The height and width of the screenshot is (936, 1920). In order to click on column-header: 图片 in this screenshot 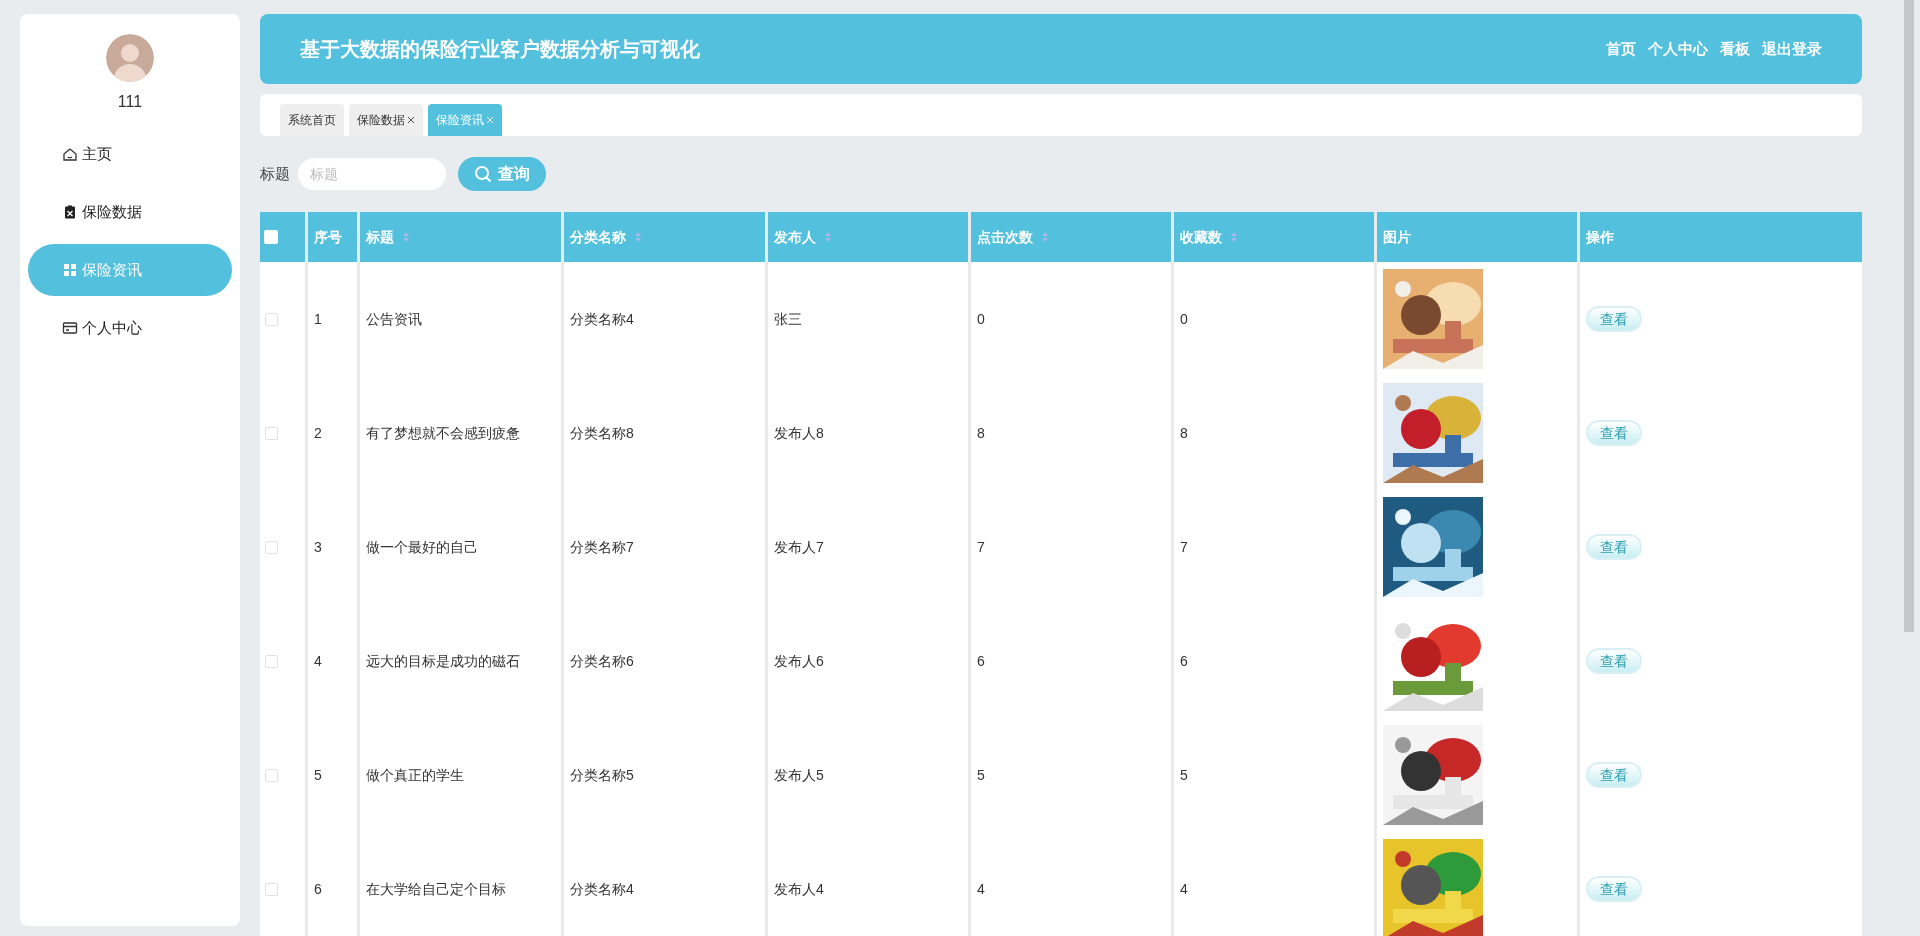, I will do `click(1477, 237)`.